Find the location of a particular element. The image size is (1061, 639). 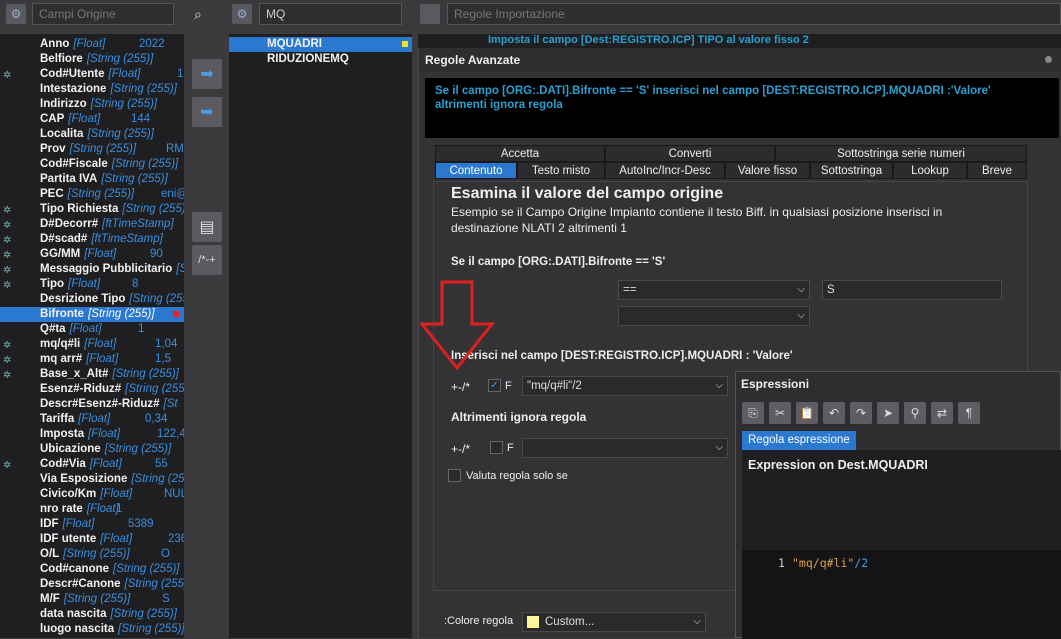

source-field-row: ✲ Messaggio Pubblicitario[S is located at coordinates (92, 269).